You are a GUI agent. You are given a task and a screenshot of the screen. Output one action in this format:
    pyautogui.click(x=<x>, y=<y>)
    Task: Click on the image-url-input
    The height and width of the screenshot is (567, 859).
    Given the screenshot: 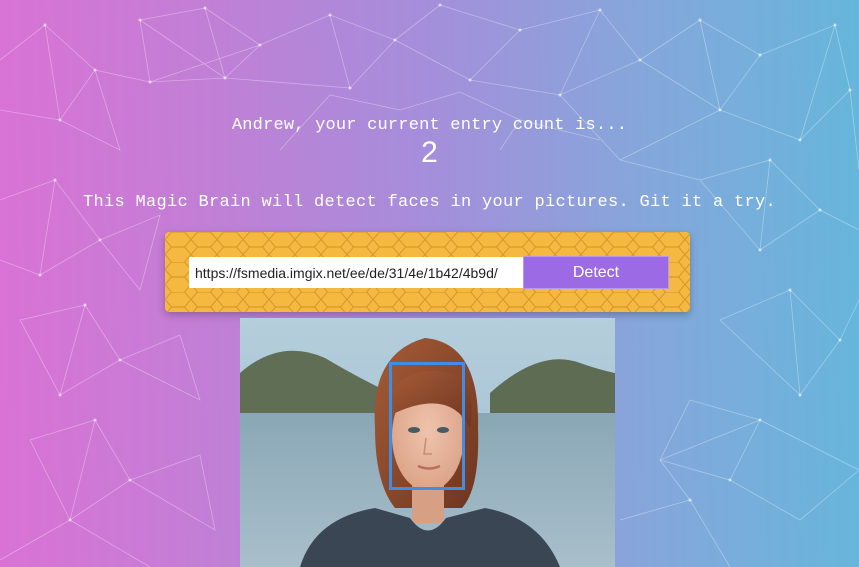 What is the action you would take?
    pyautogui.click(x=356, y=272)
    